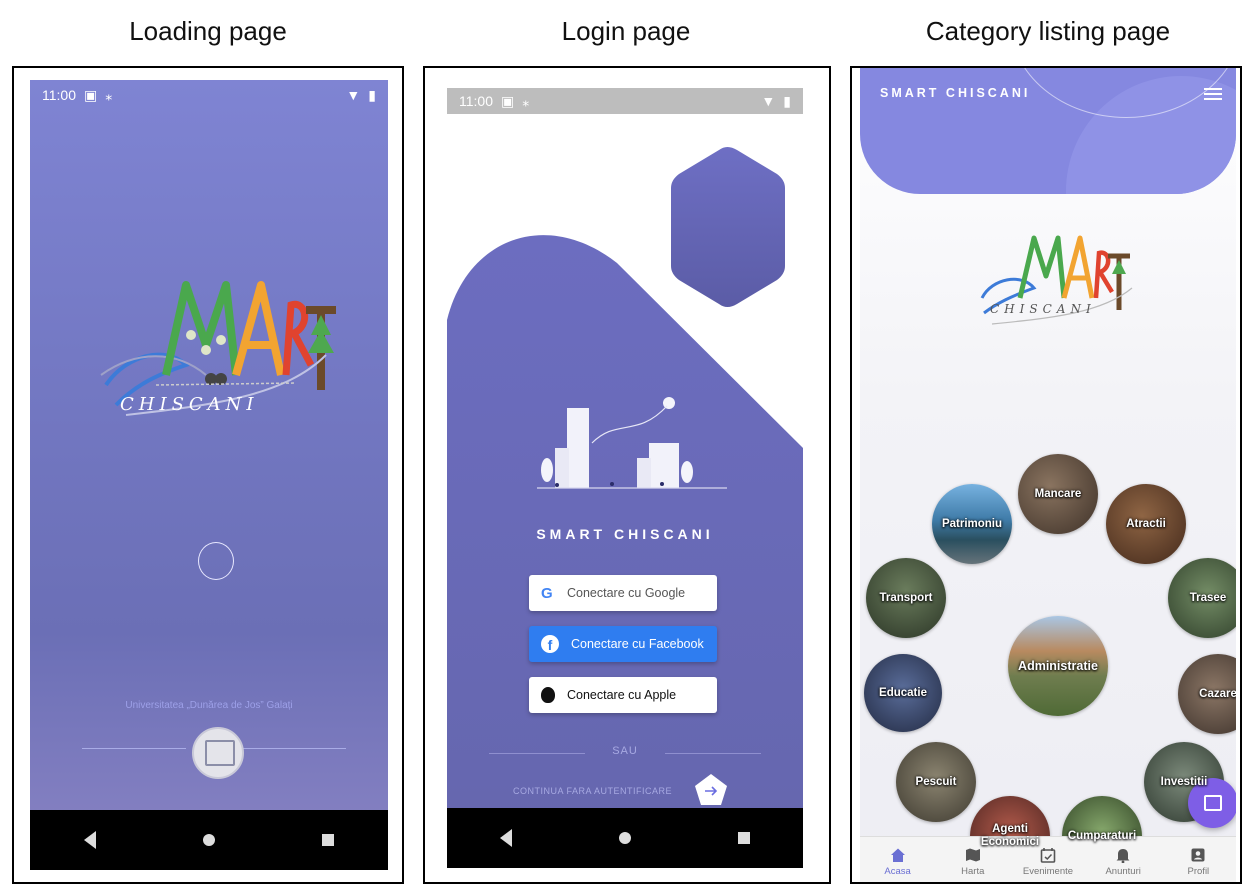  Describe the element at coordinates (1010, 835) in the screenshot. I see `category-label: Agenti Economici` at that location.